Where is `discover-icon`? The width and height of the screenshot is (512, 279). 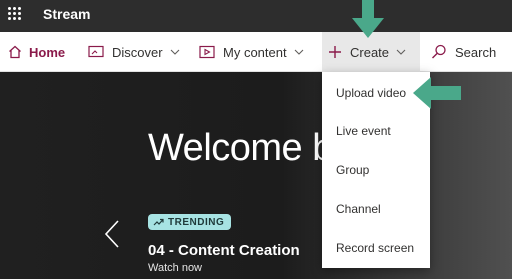 discover-icon is located at coordinates (96, 52).